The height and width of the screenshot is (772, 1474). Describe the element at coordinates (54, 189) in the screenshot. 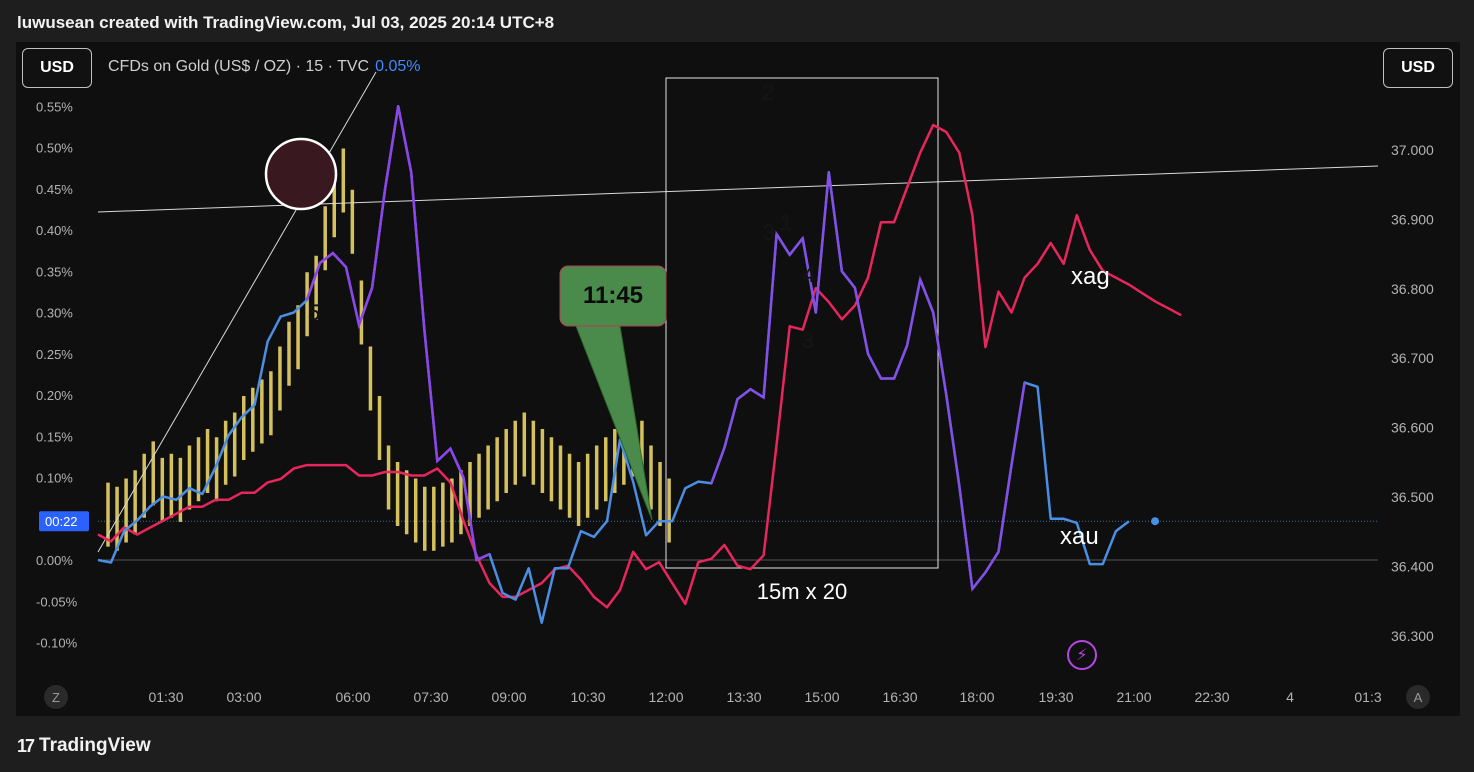

I see `left-axis-tick: 0.45%` at that location.